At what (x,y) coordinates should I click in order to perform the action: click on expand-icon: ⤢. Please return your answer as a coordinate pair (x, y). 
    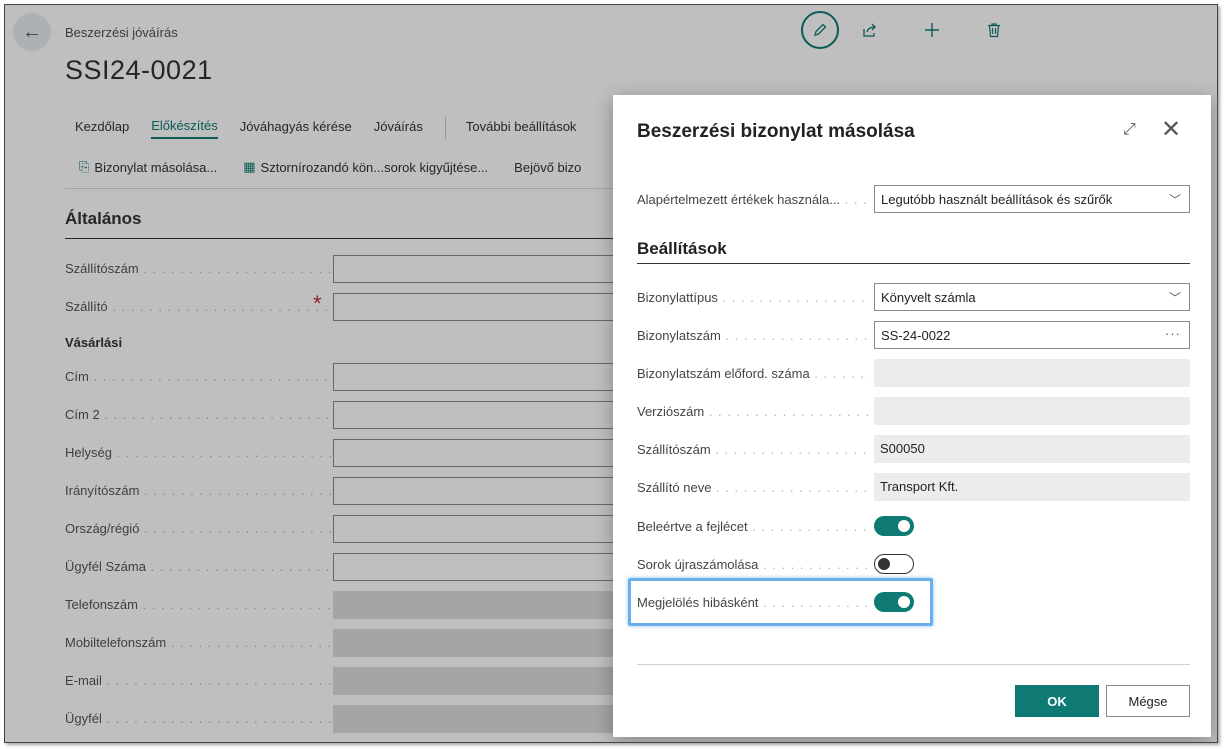
    Looking at the image, I should click on (1129, 130).